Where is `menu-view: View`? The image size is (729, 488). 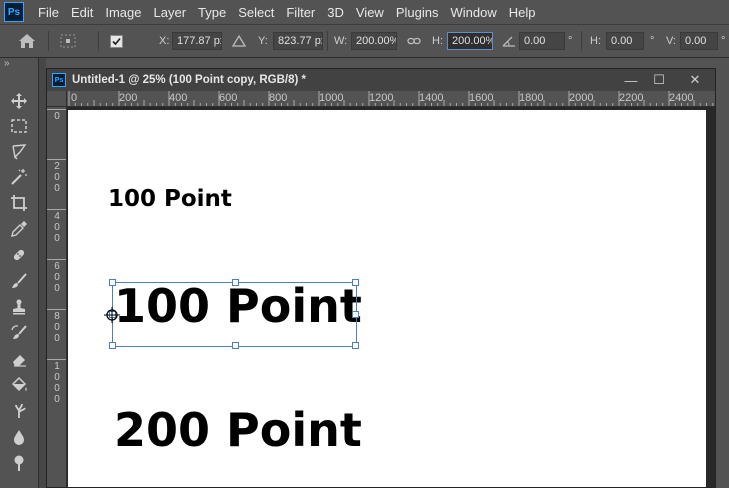 menu-view: View is located at coordinates (370, 12).